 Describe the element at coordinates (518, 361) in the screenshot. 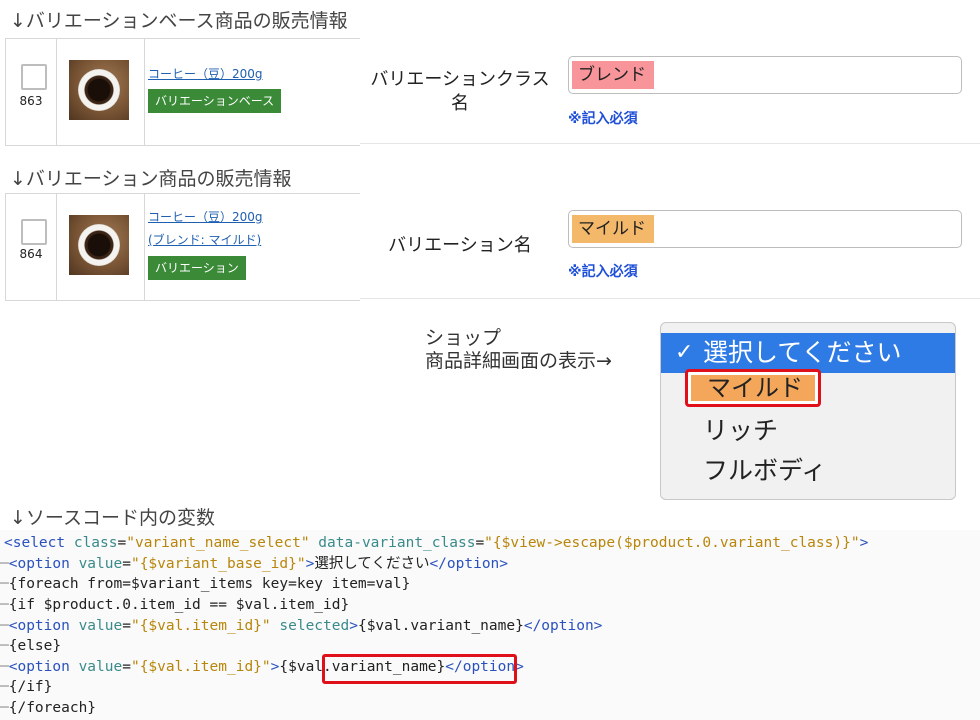

I see `shop-label-line2: 商品詳細画面の表示→` at that location.